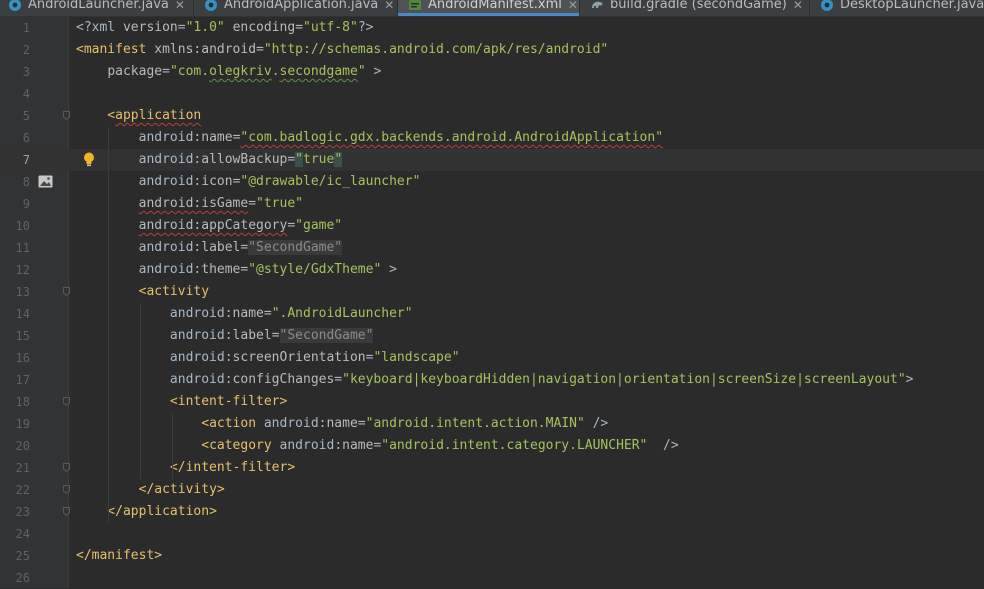 The width and height of the screenshot is (984, 589). Describe the element at coordinates (22, 270) in the screenshot. I see `line-number: 12` at that location.